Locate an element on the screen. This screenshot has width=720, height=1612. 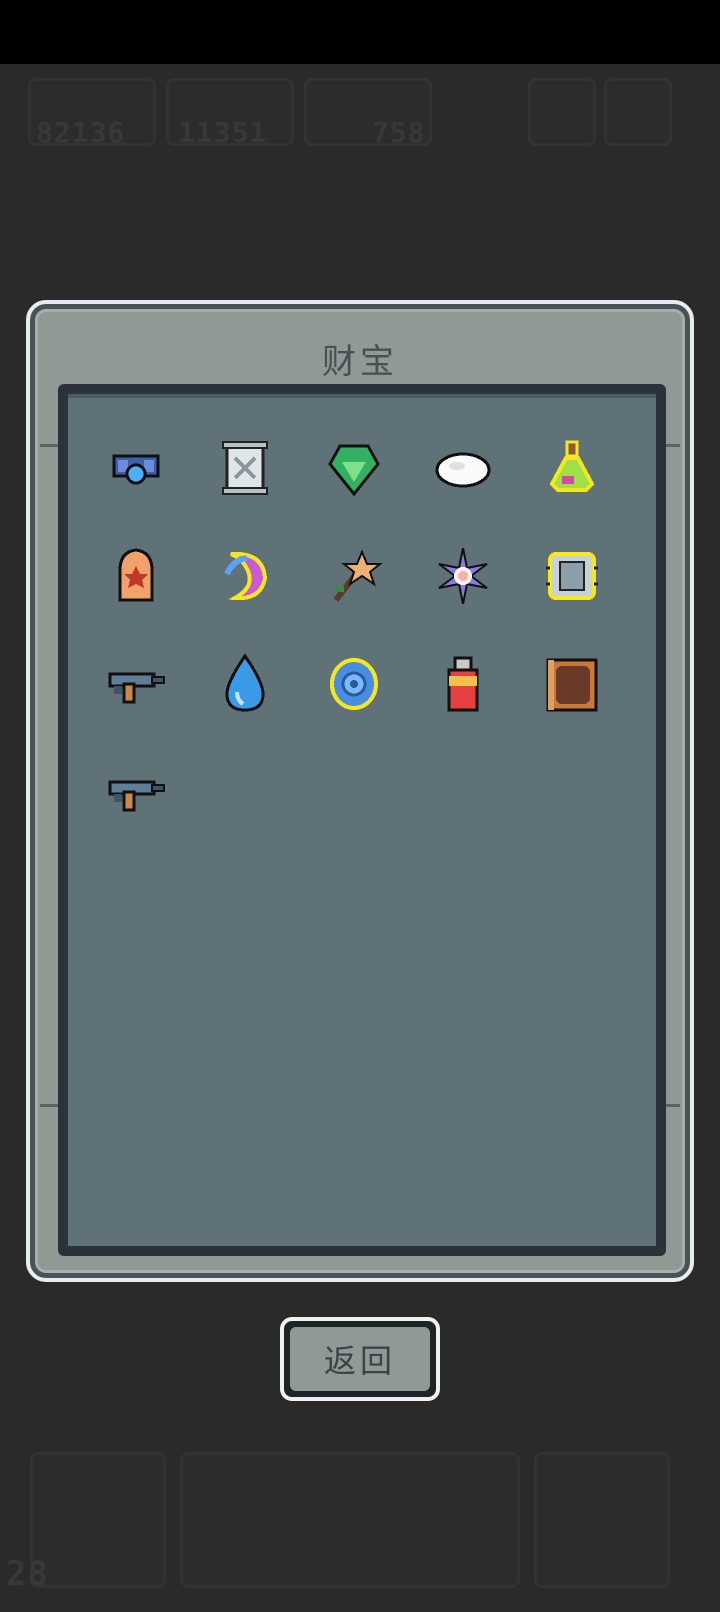
back-button-label: 返回 is located at coordinates (360, 1359).